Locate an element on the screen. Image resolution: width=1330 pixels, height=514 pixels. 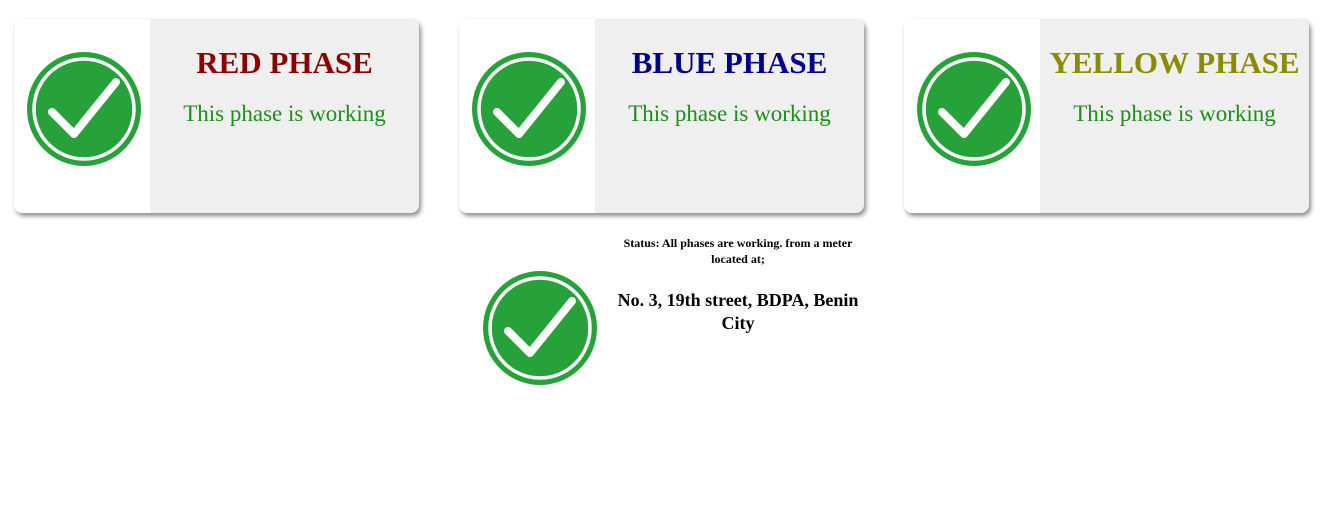
red-phase-card: RED PHASE This phase is working is located at coordinates (216, 116).